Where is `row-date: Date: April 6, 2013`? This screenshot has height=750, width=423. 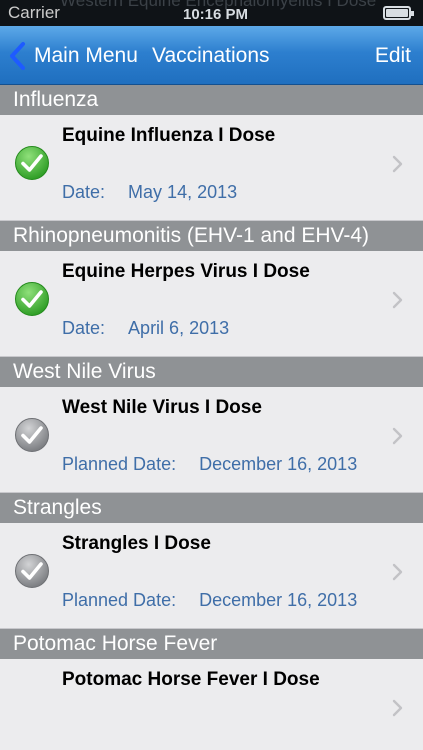
row-date: Date: April 6, 2013 is located at coordinates (145, 328).